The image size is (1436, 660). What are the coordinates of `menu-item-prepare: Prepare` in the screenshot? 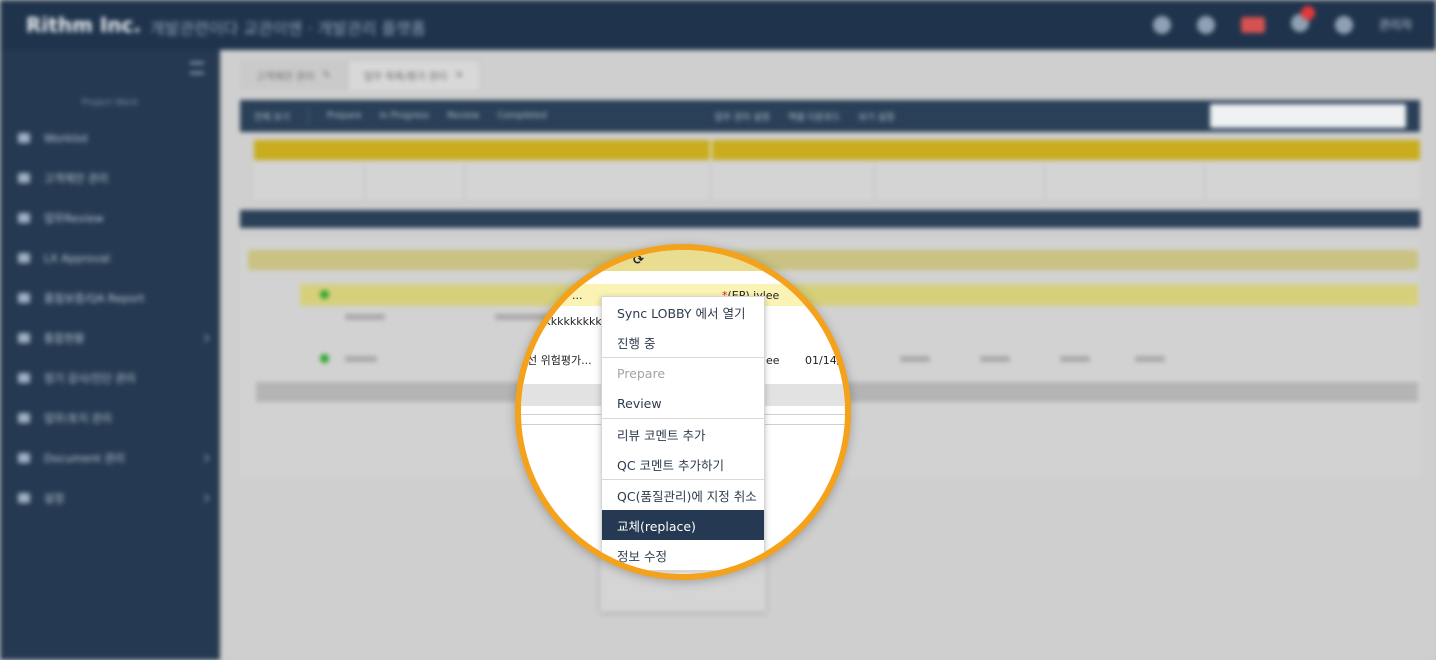 It's located at (641, 373).